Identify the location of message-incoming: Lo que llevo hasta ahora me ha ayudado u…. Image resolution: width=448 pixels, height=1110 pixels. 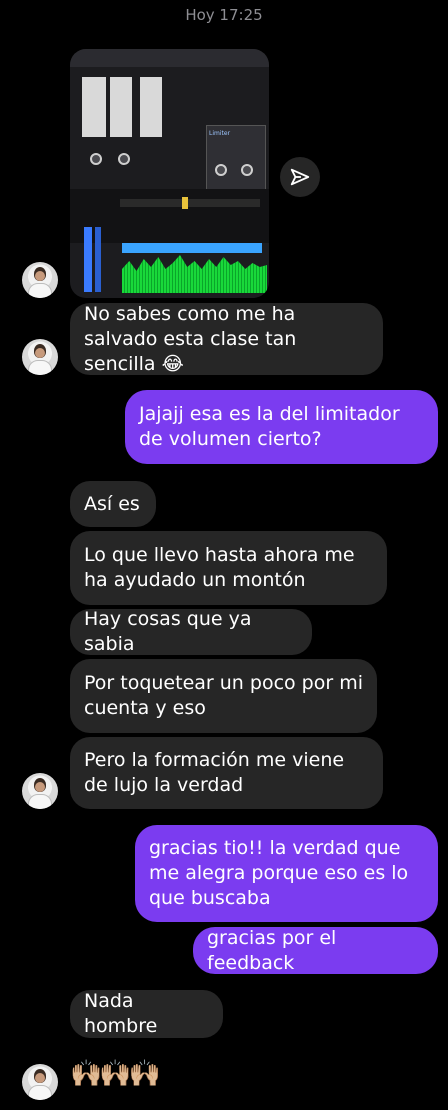
(228, 568).